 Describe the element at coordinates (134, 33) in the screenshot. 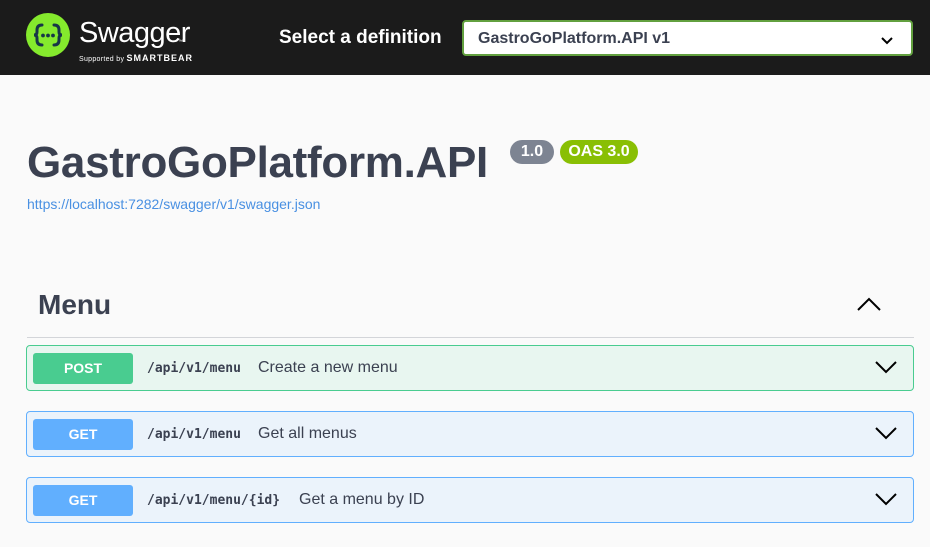

I see `logo-text: Swagger` at that location.